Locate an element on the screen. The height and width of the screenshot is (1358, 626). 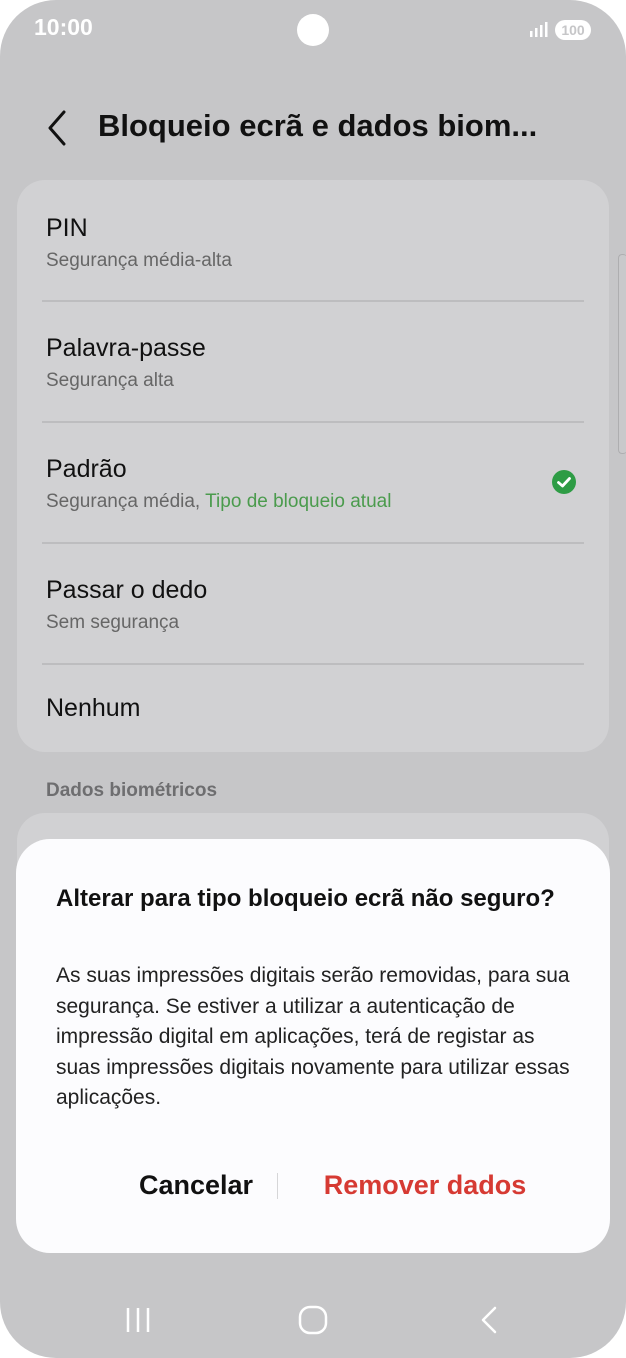
battery-icon: 100 is located at coordinates (573, 30).